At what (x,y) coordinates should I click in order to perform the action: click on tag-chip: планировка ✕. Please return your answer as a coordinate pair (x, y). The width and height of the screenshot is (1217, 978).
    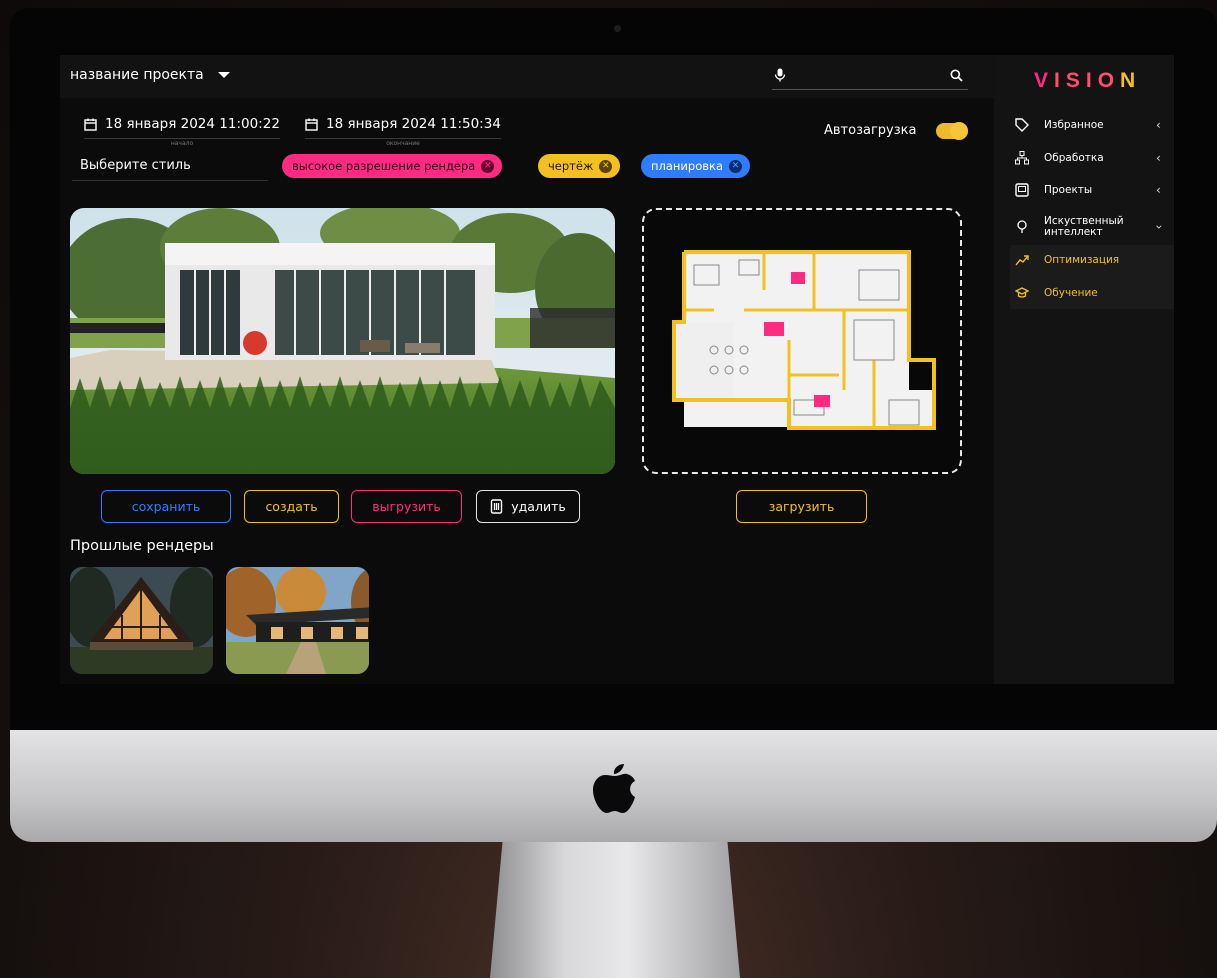
    Looking at the image, I should click on (696, 166).